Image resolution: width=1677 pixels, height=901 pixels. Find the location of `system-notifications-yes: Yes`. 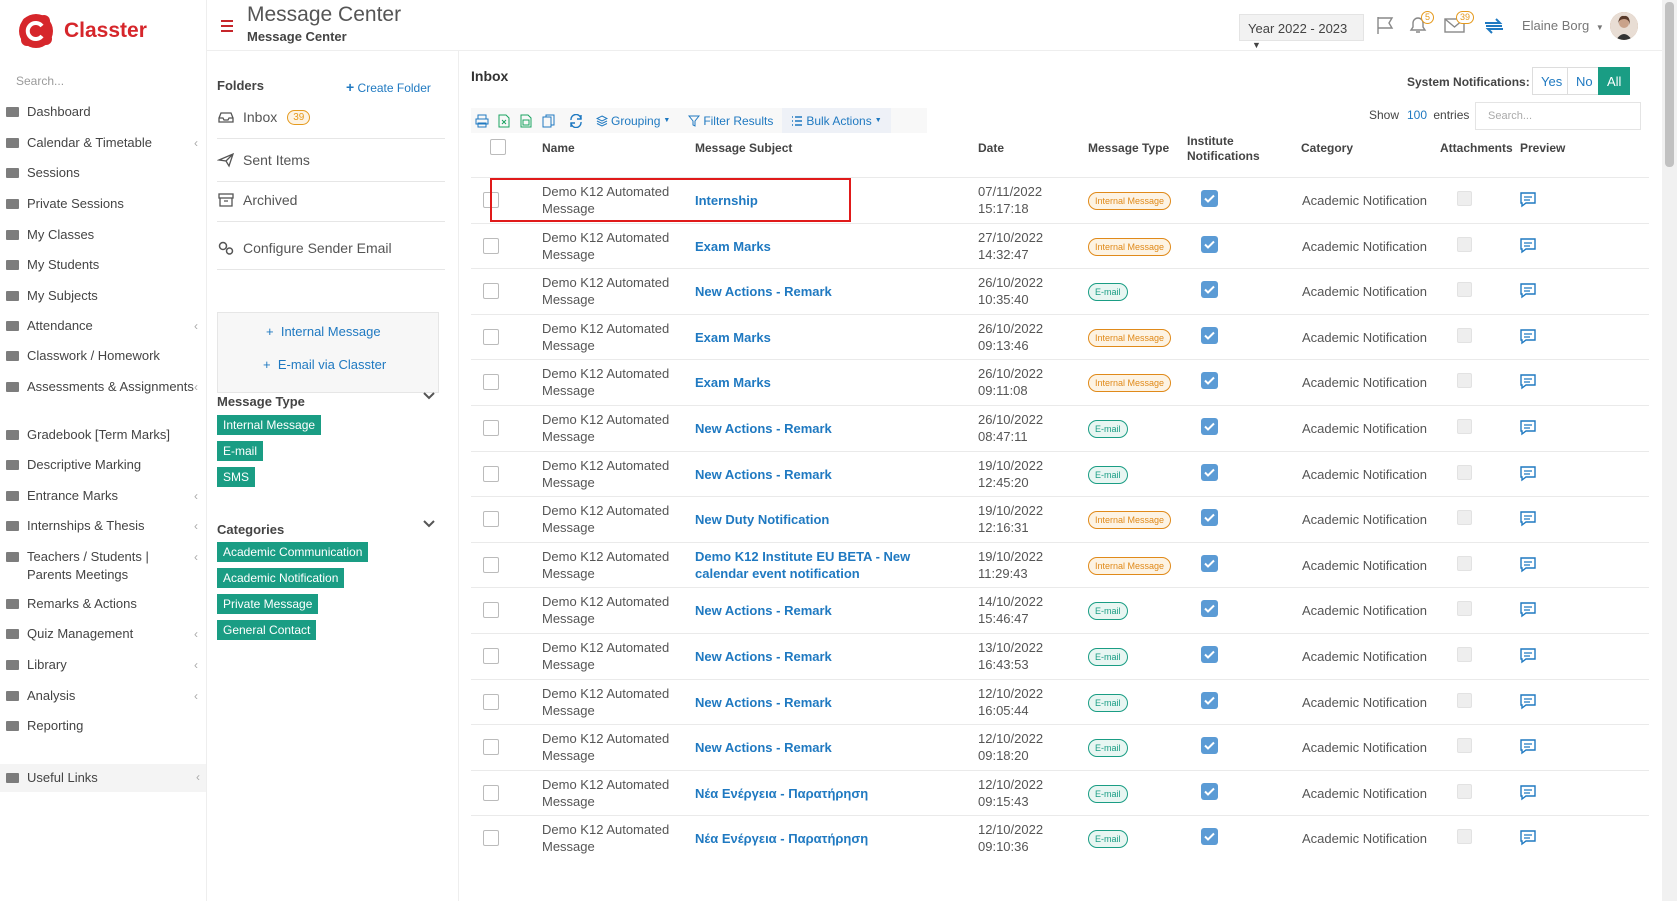

system-notifications-yes: Yes is located at coordinates (1552, 81).